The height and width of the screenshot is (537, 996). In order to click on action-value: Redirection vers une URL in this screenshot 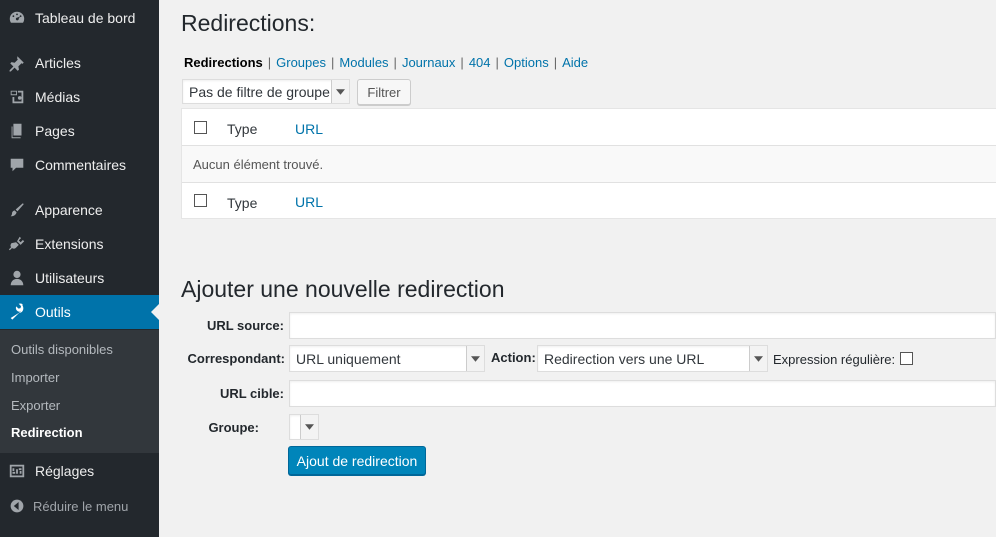, I will do `click(624, 358)`.